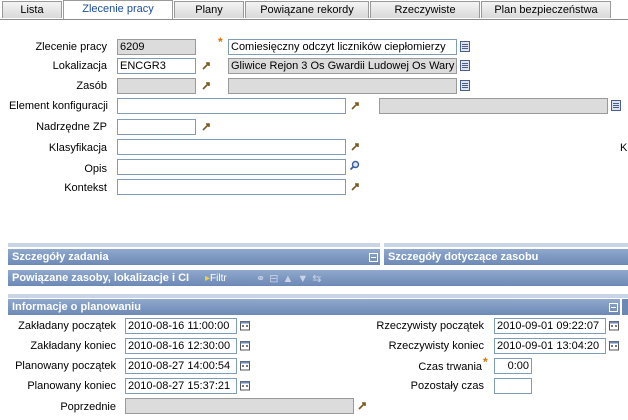  I want to click on target-finish-label: Zakładany koniec, so click(73, 346).